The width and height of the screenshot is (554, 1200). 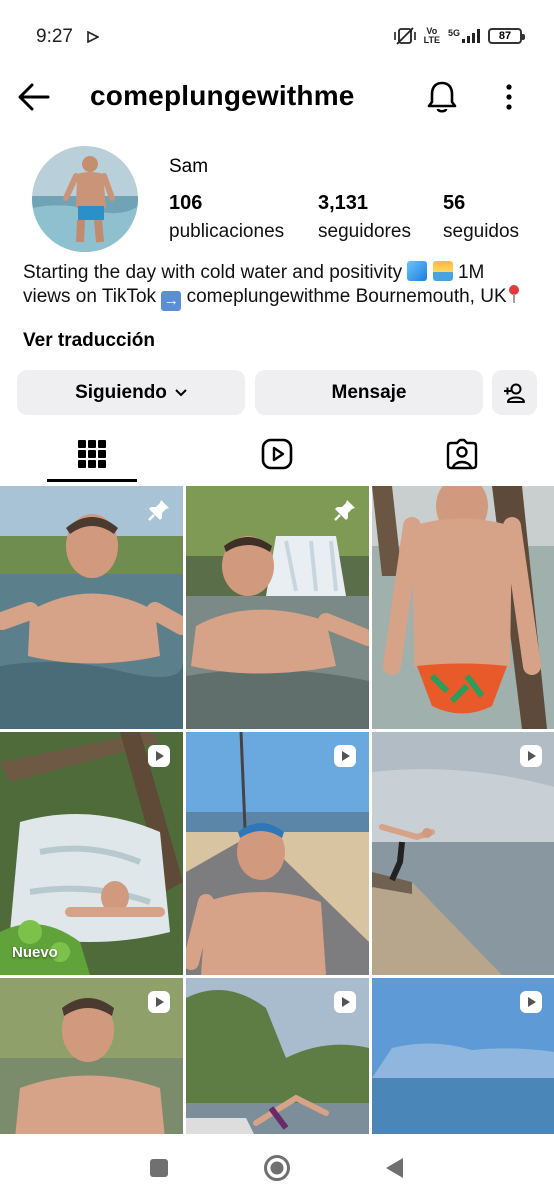 What do you see at coordinates (89, 341) in the screenshot?
I see `see-translation-link: Ver traducción` at bounding box center [89, 341].